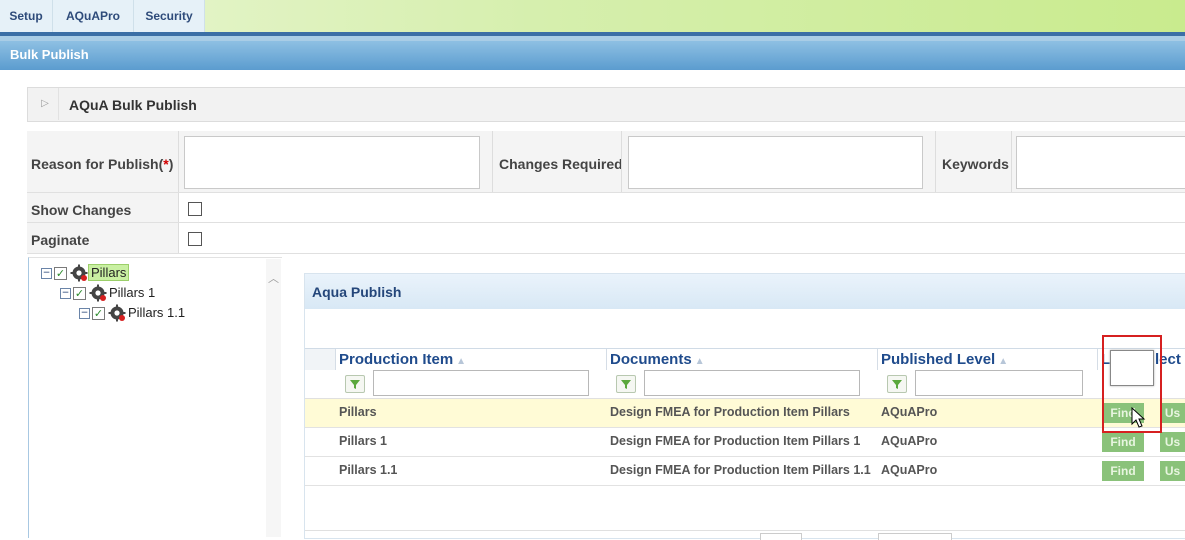  What do you see at coordinates (109, 272) in the screenshot?
I see `tree-node-label: Pillars` at bounding box center [109, 272].